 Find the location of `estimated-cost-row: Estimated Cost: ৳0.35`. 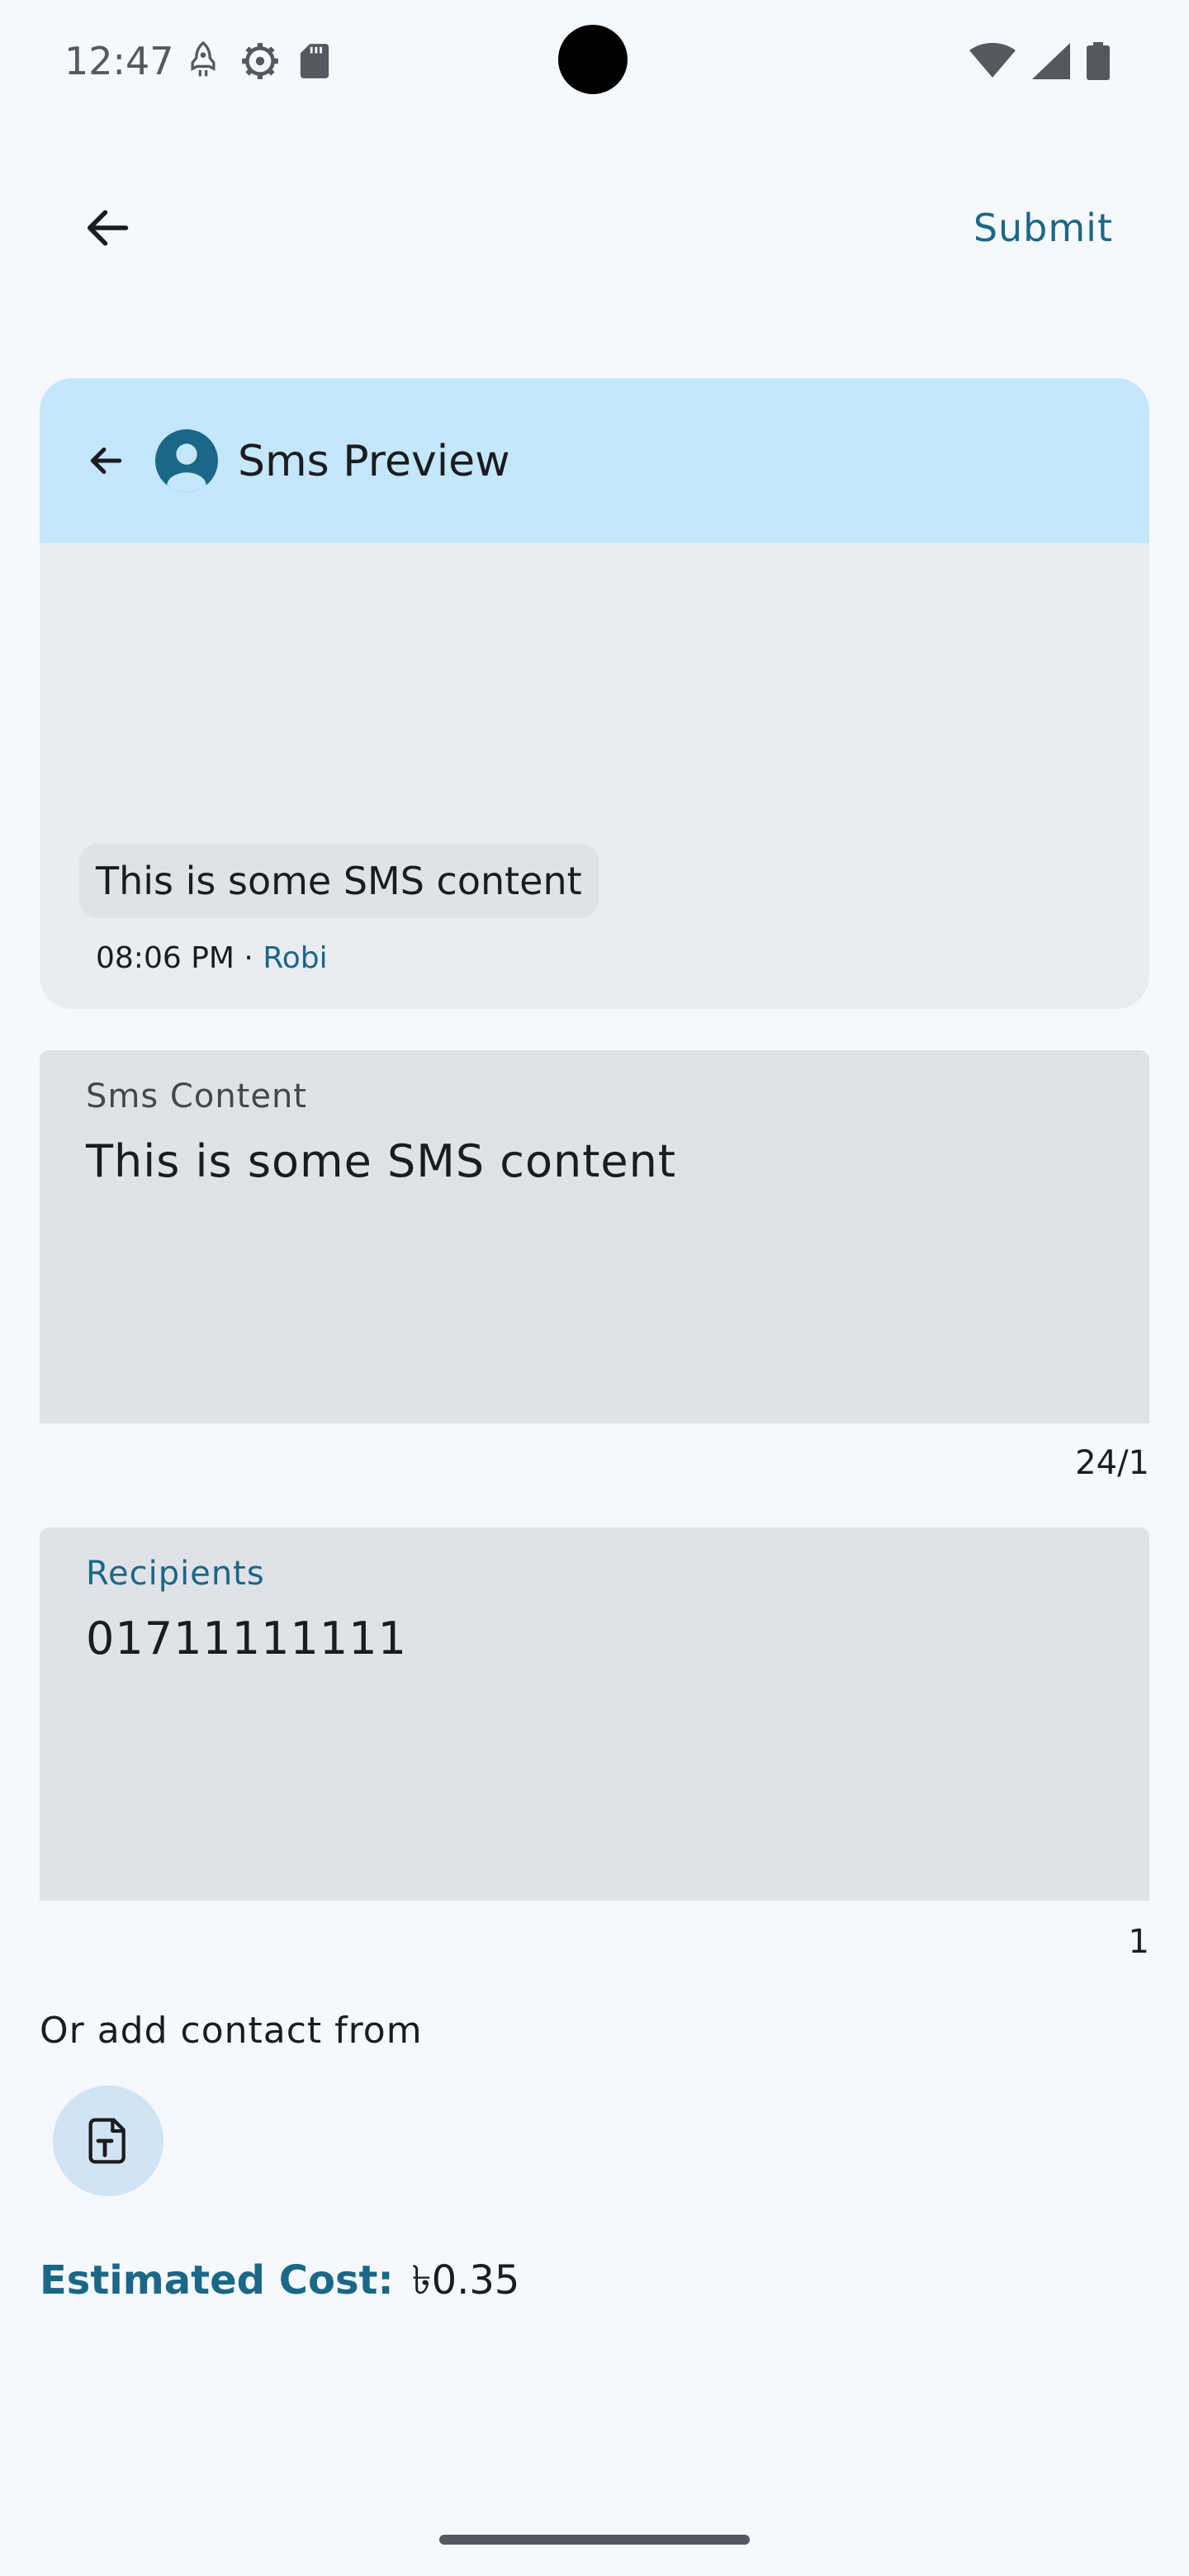

estimated-cost-row: Estimated Cost: ৳0.35 is located at coordinates (279, 2280).